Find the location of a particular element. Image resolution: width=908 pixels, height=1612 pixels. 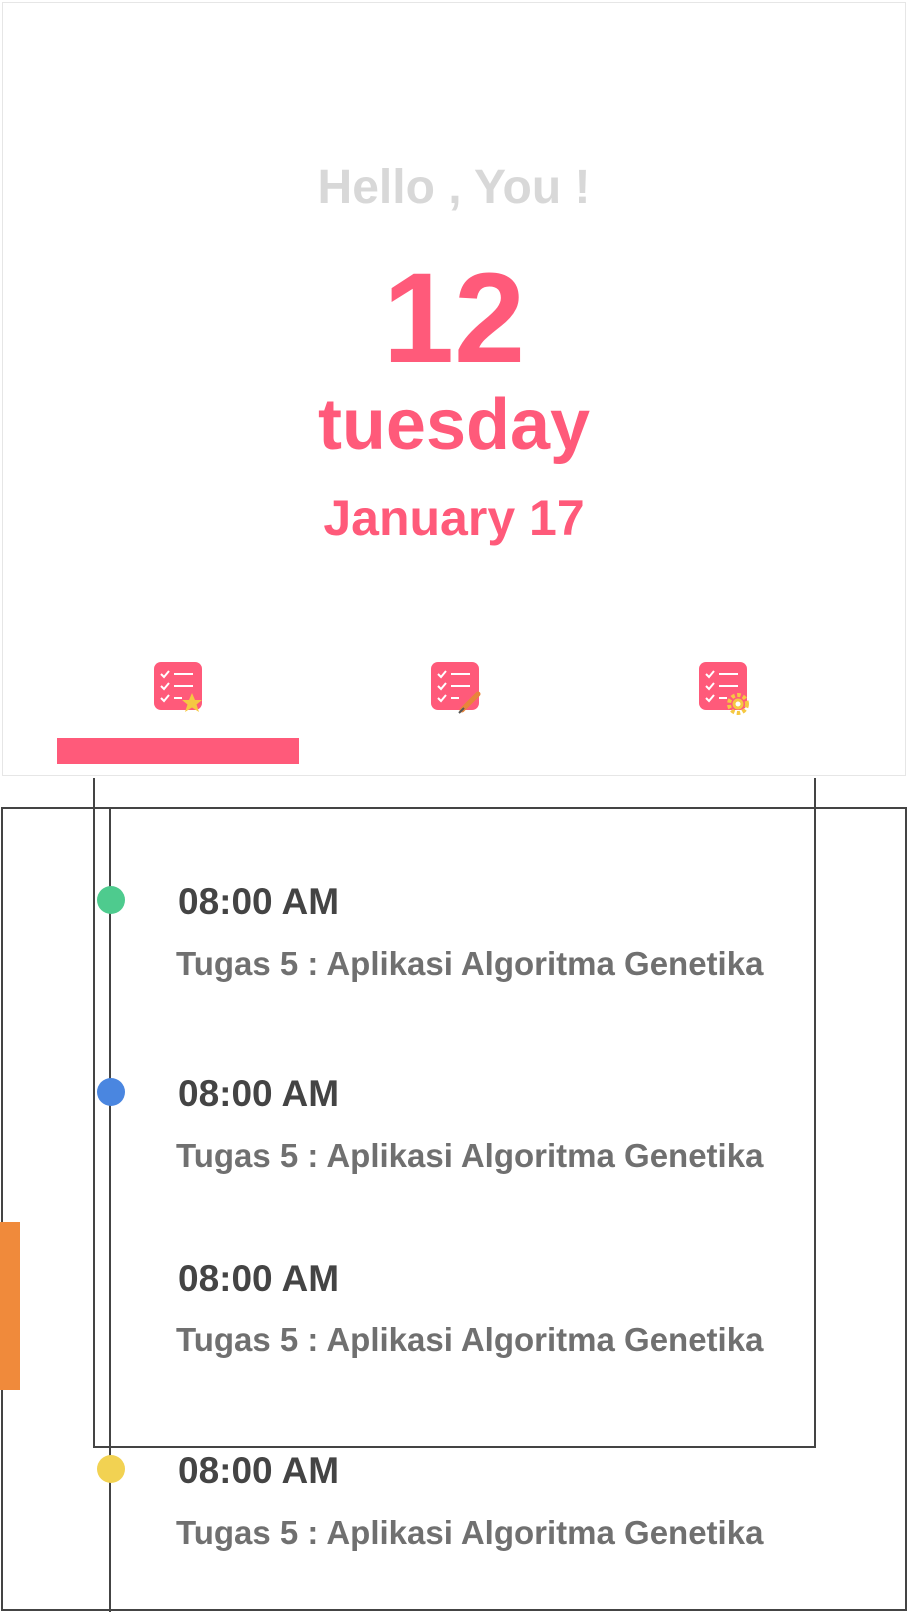

day-number: 12 is located at coordinates (454, 318).